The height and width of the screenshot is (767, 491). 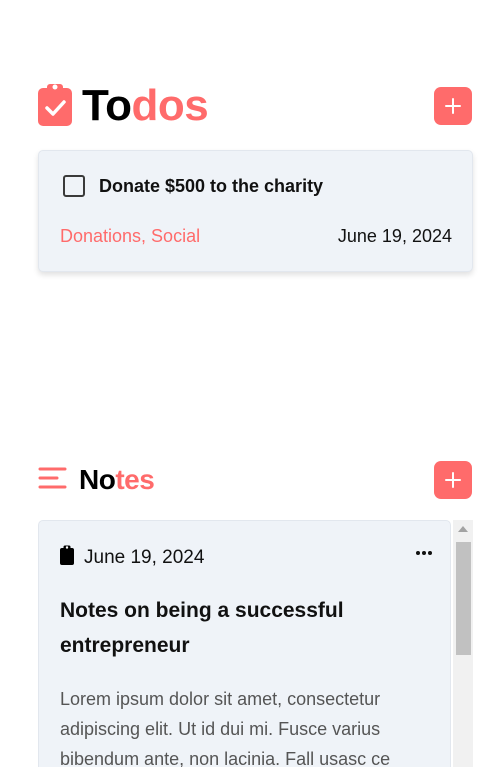 What do you see at coordinates (394, 236) in the screenshot?
I see `todo-date: June 19, 2024` at bounding box center [394, 236].